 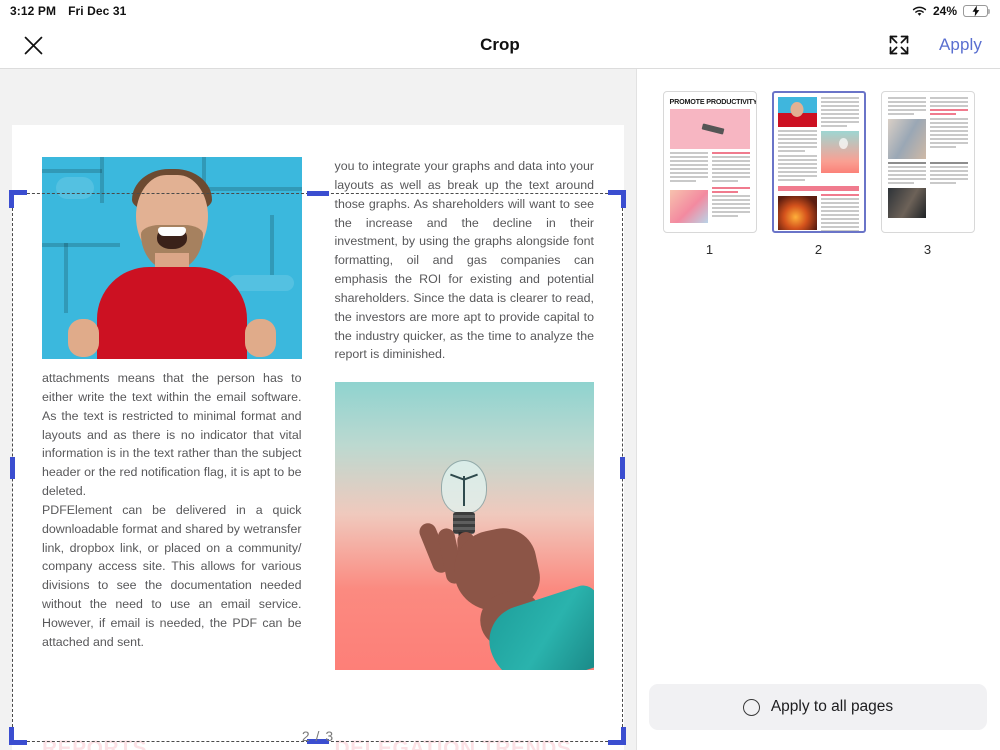 I want to click on thumbnail-image-man, so click(x=797, y=111).